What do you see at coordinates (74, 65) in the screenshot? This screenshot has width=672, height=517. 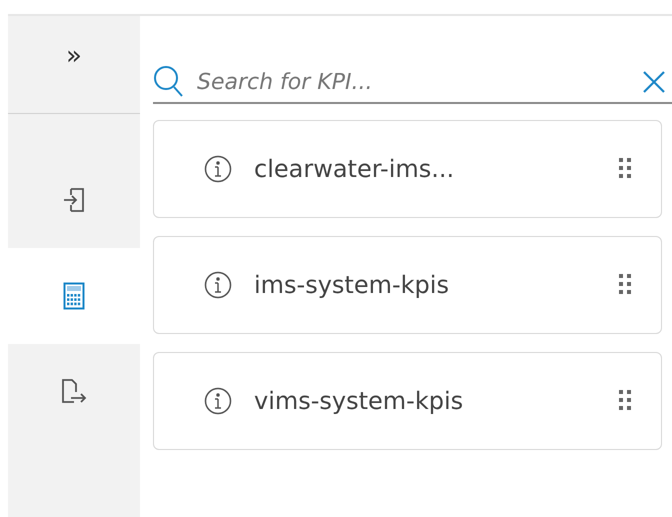 I see `collapse-button: »` at bounding box center [74, 65].